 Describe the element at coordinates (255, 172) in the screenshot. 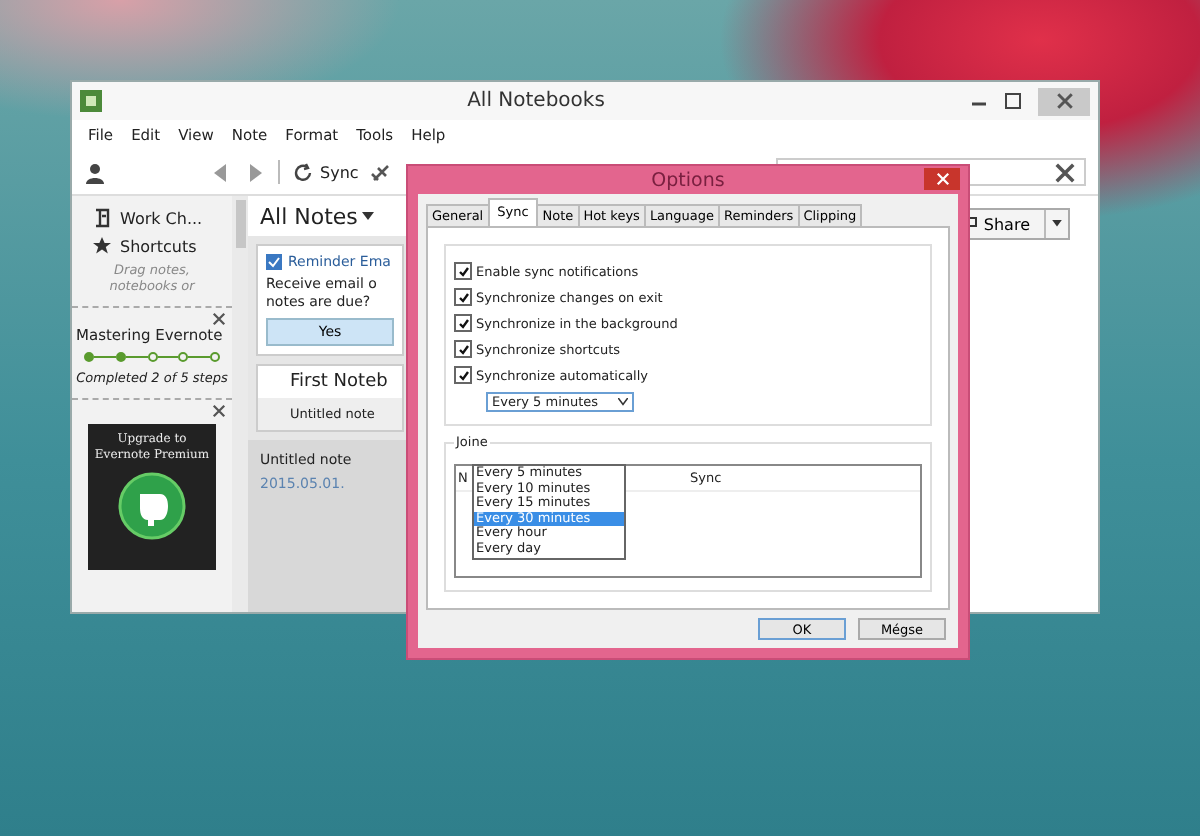

I see `forward-icon` at that location.